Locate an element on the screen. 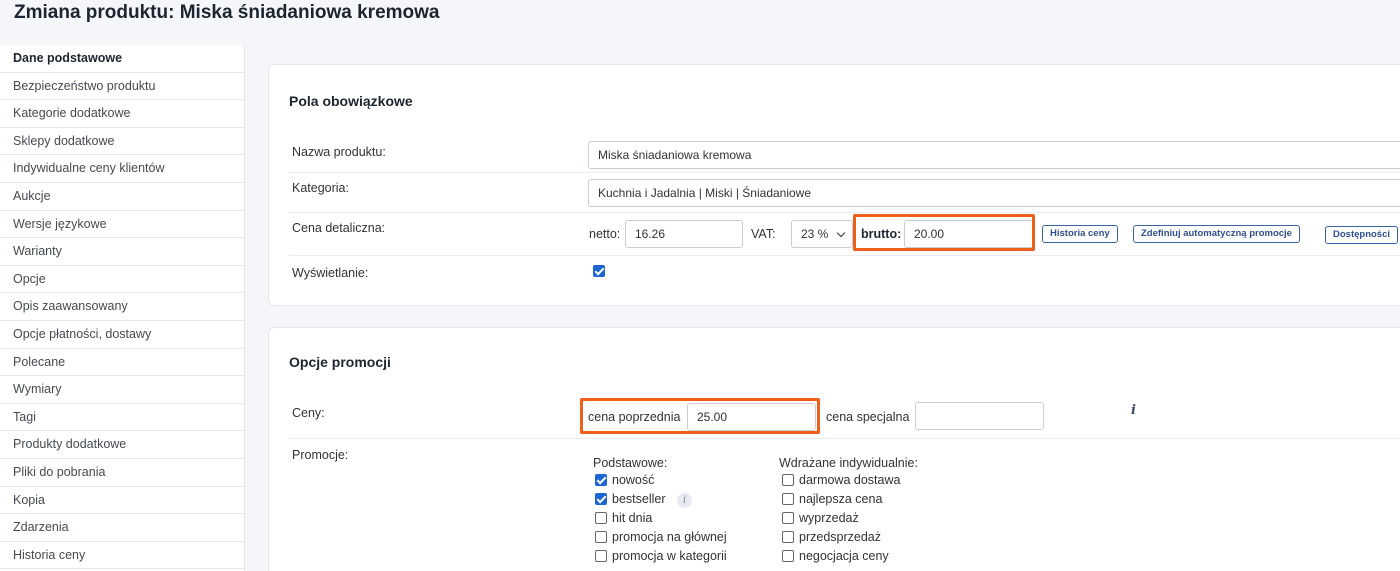 The height and width of the screenshot is (571, 1400). darmowa-dostawa-checkbox is located at coordinates (788, 480).